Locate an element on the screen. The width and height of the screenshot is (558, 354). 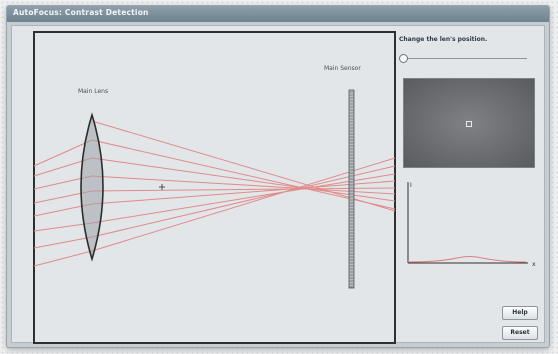
lens-label: Main Lens is located at coordinates (93, 91).